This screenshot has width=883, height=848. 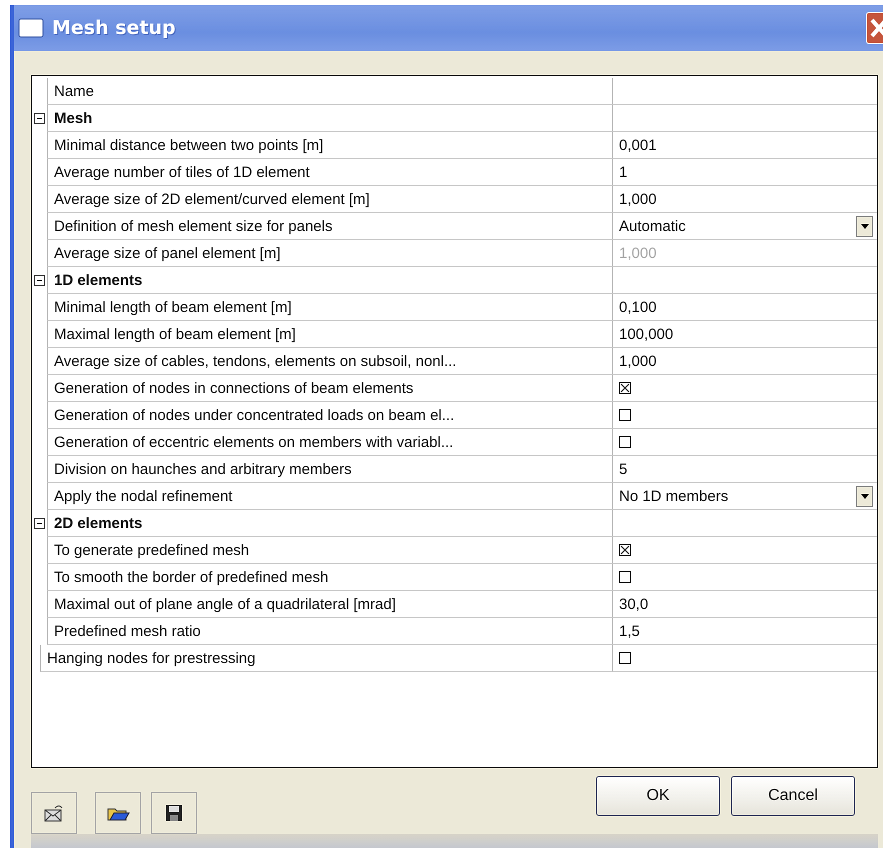 What do you see at coordinates (54, 813) in the screenshot?
I see `envelope-icon` at bounding box center [54, 813].